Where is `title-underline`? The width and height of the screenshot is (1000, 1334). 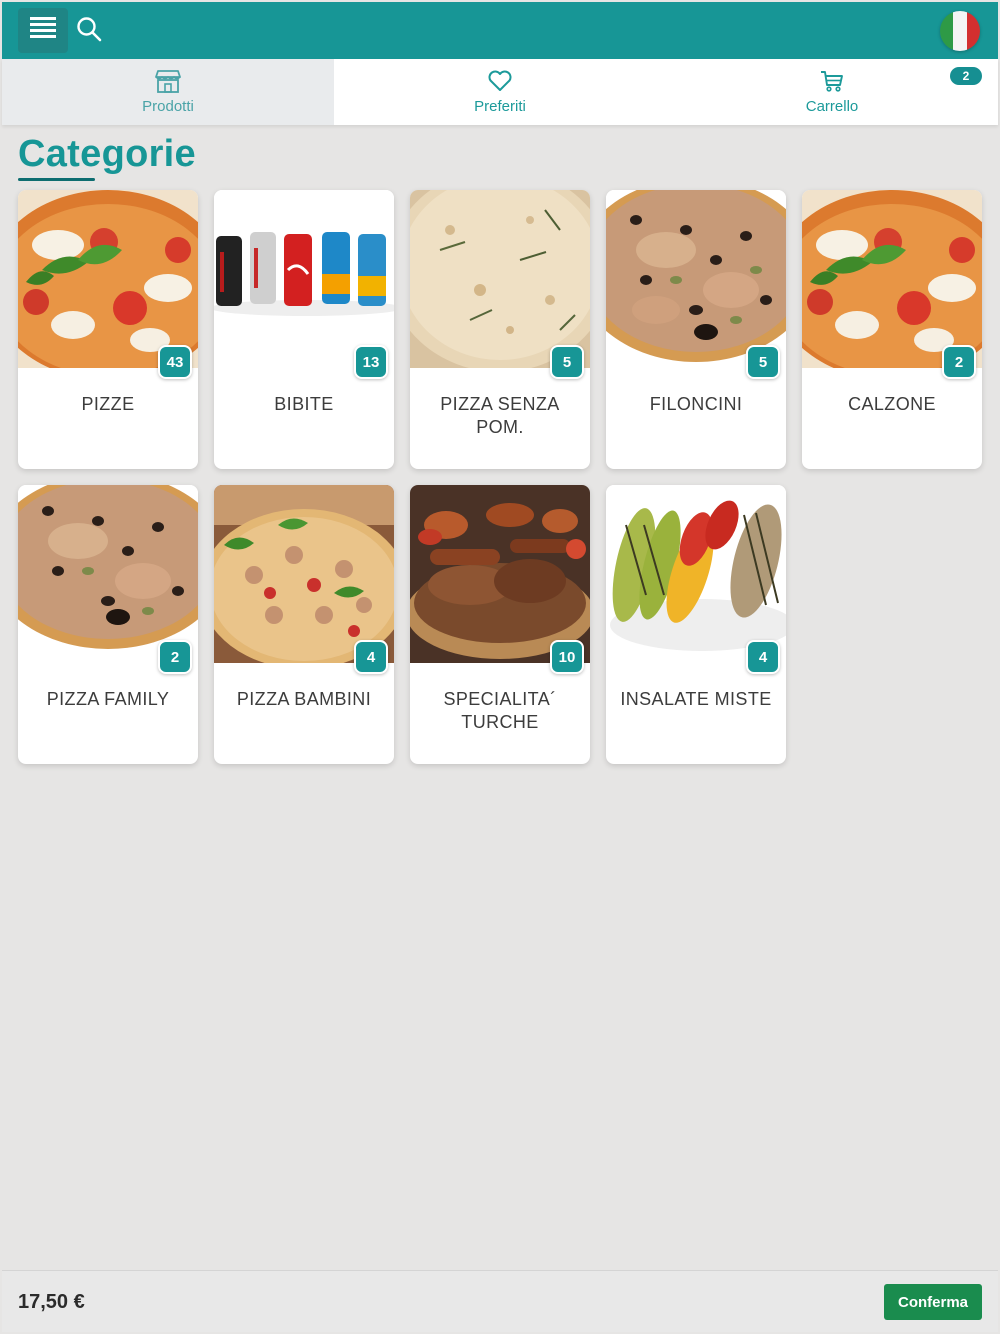 title-underline is located at coordinates (56, 179).